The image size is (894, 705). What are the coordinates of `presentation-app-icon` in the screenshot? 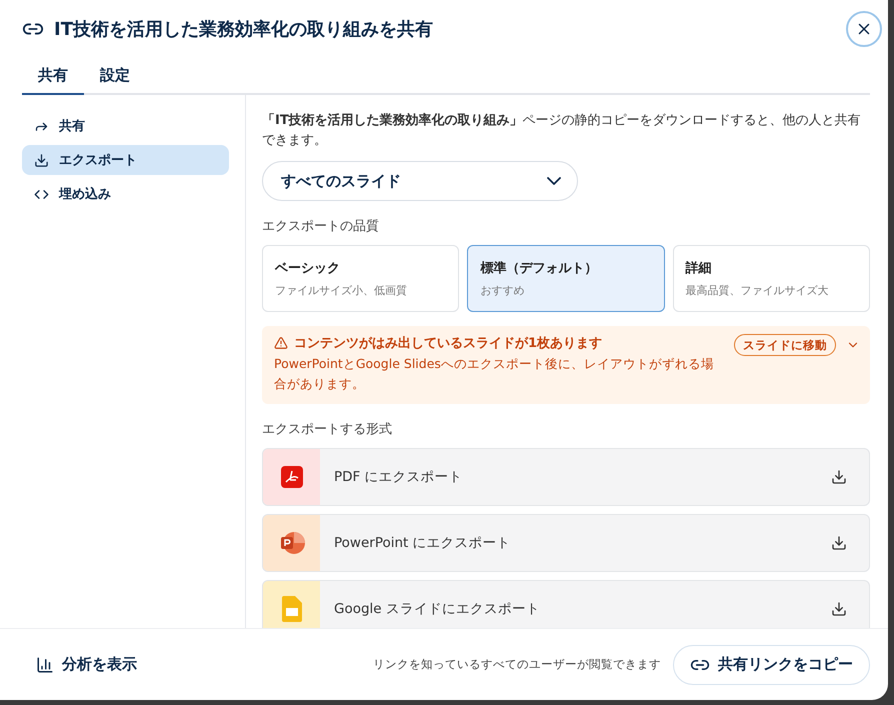 It's located at (291, 543).